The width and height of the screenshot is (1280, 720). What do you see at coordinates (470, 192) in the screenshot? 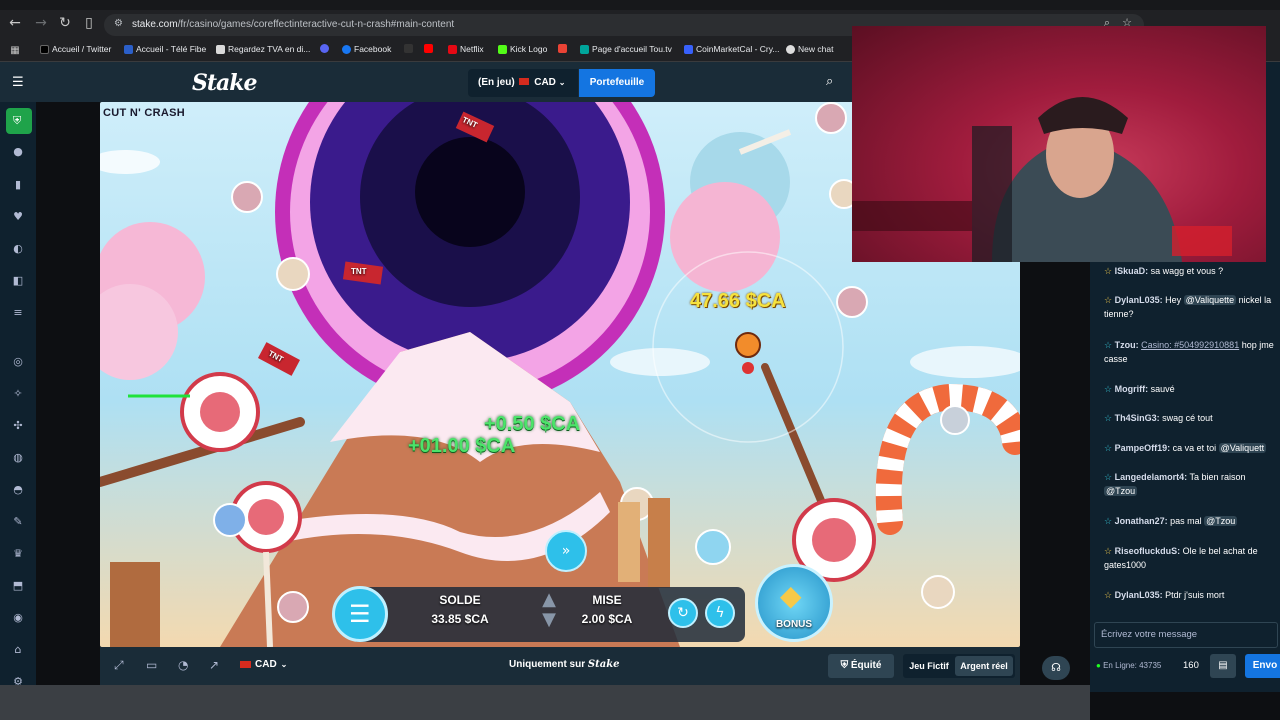
I see `portal-core` at bounding box center [470, 192].